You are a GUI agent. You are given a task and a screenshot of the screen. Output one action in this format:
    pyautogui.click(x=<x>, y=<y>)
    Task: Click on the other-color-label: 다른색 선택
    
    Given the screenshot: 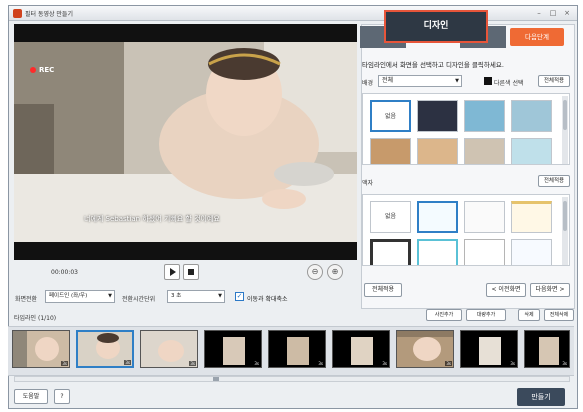 What is the action you would take?
    pyautogui.click(x=509, y=83)
    